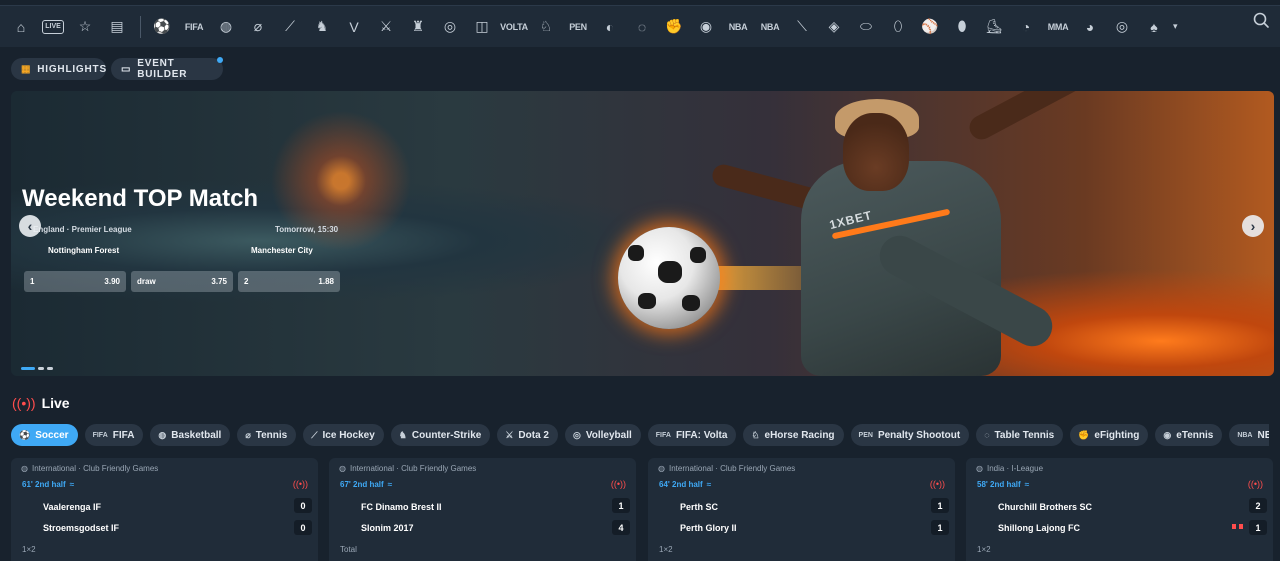 Image resolution: width=1280 pixels, height=561 pixels. I want to click on chip-soccer: ⚽ Soccer, so click(44, 435).